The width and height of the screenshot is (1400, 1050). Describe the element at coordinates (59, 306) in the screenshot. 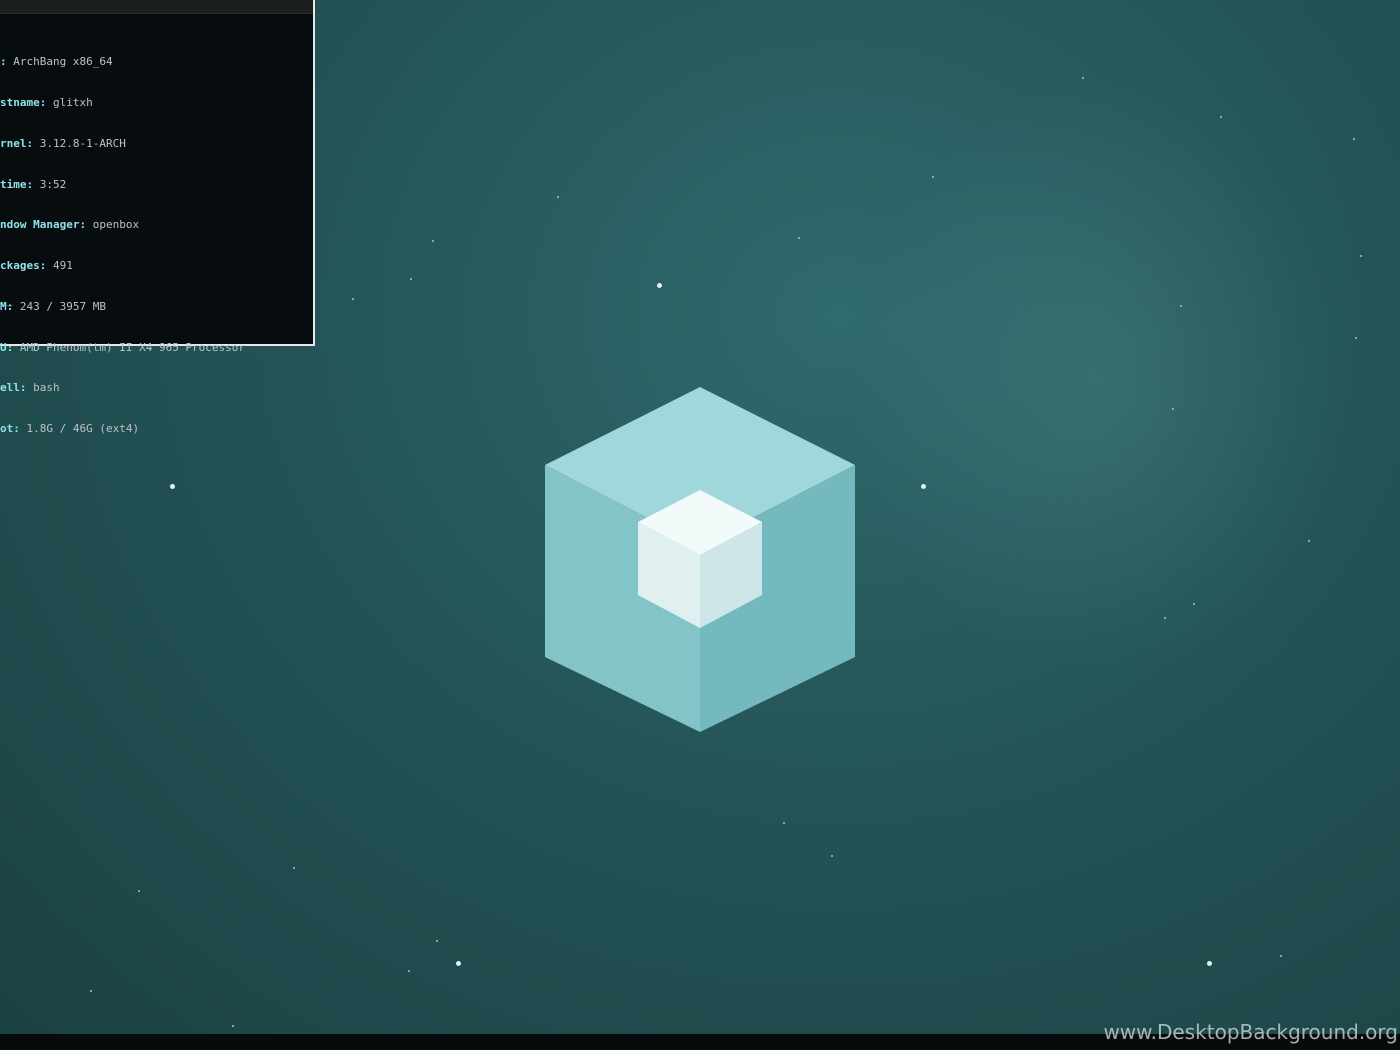

I see `info-value: 243 / 3957 MB` at that location.